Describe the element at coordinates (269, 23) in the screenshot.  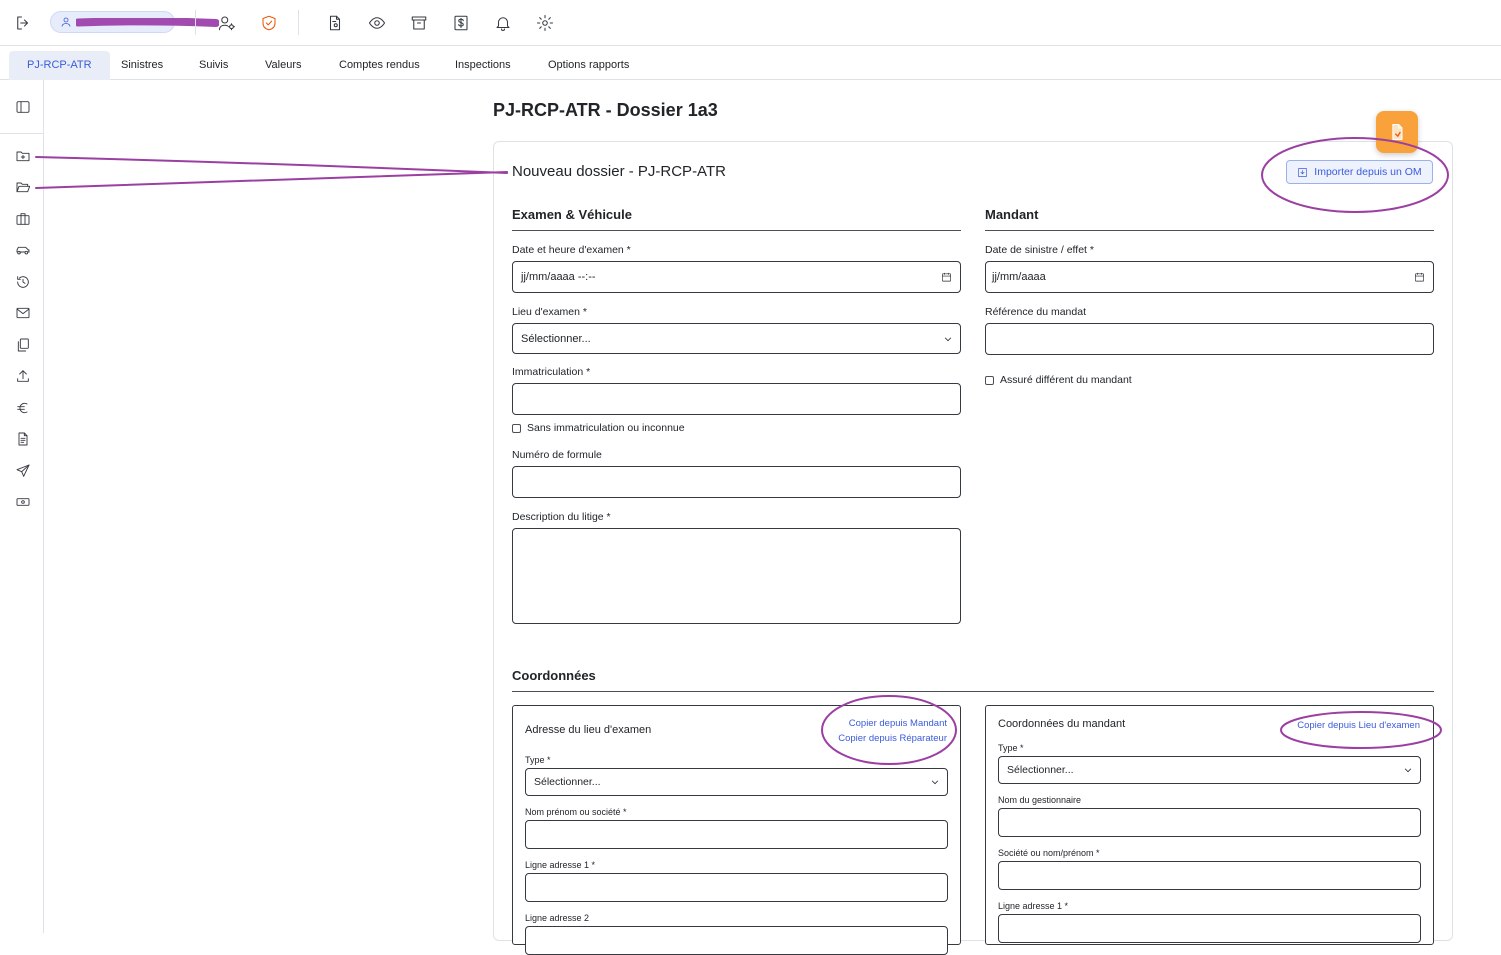
I see `shield-check-icon` at that location.